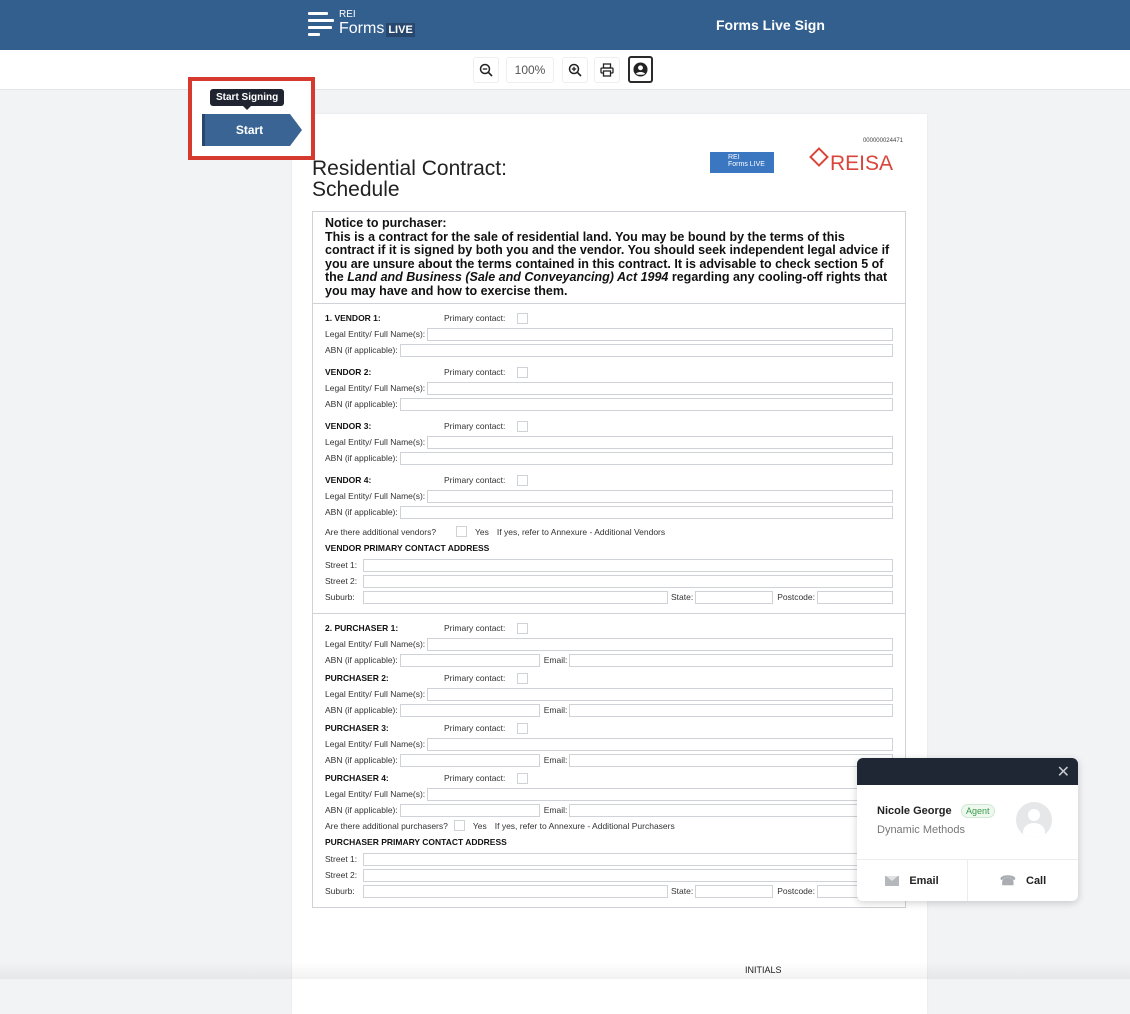 This screenshot has height=1014, width=1130. I want to click on forms-live-logo: REI Forms LIVE, so click(361, 24).